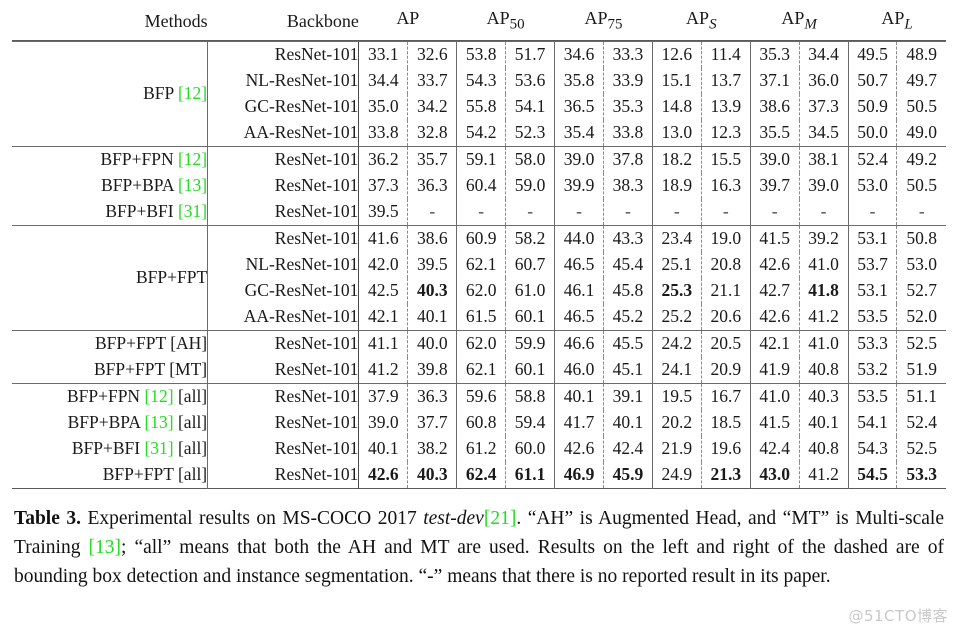 The image size is (958, 636). What do you see at coordinates (908, 24) in the screenshot?
I see `metric-sub-apl: L` at bounding box center [908, 24].